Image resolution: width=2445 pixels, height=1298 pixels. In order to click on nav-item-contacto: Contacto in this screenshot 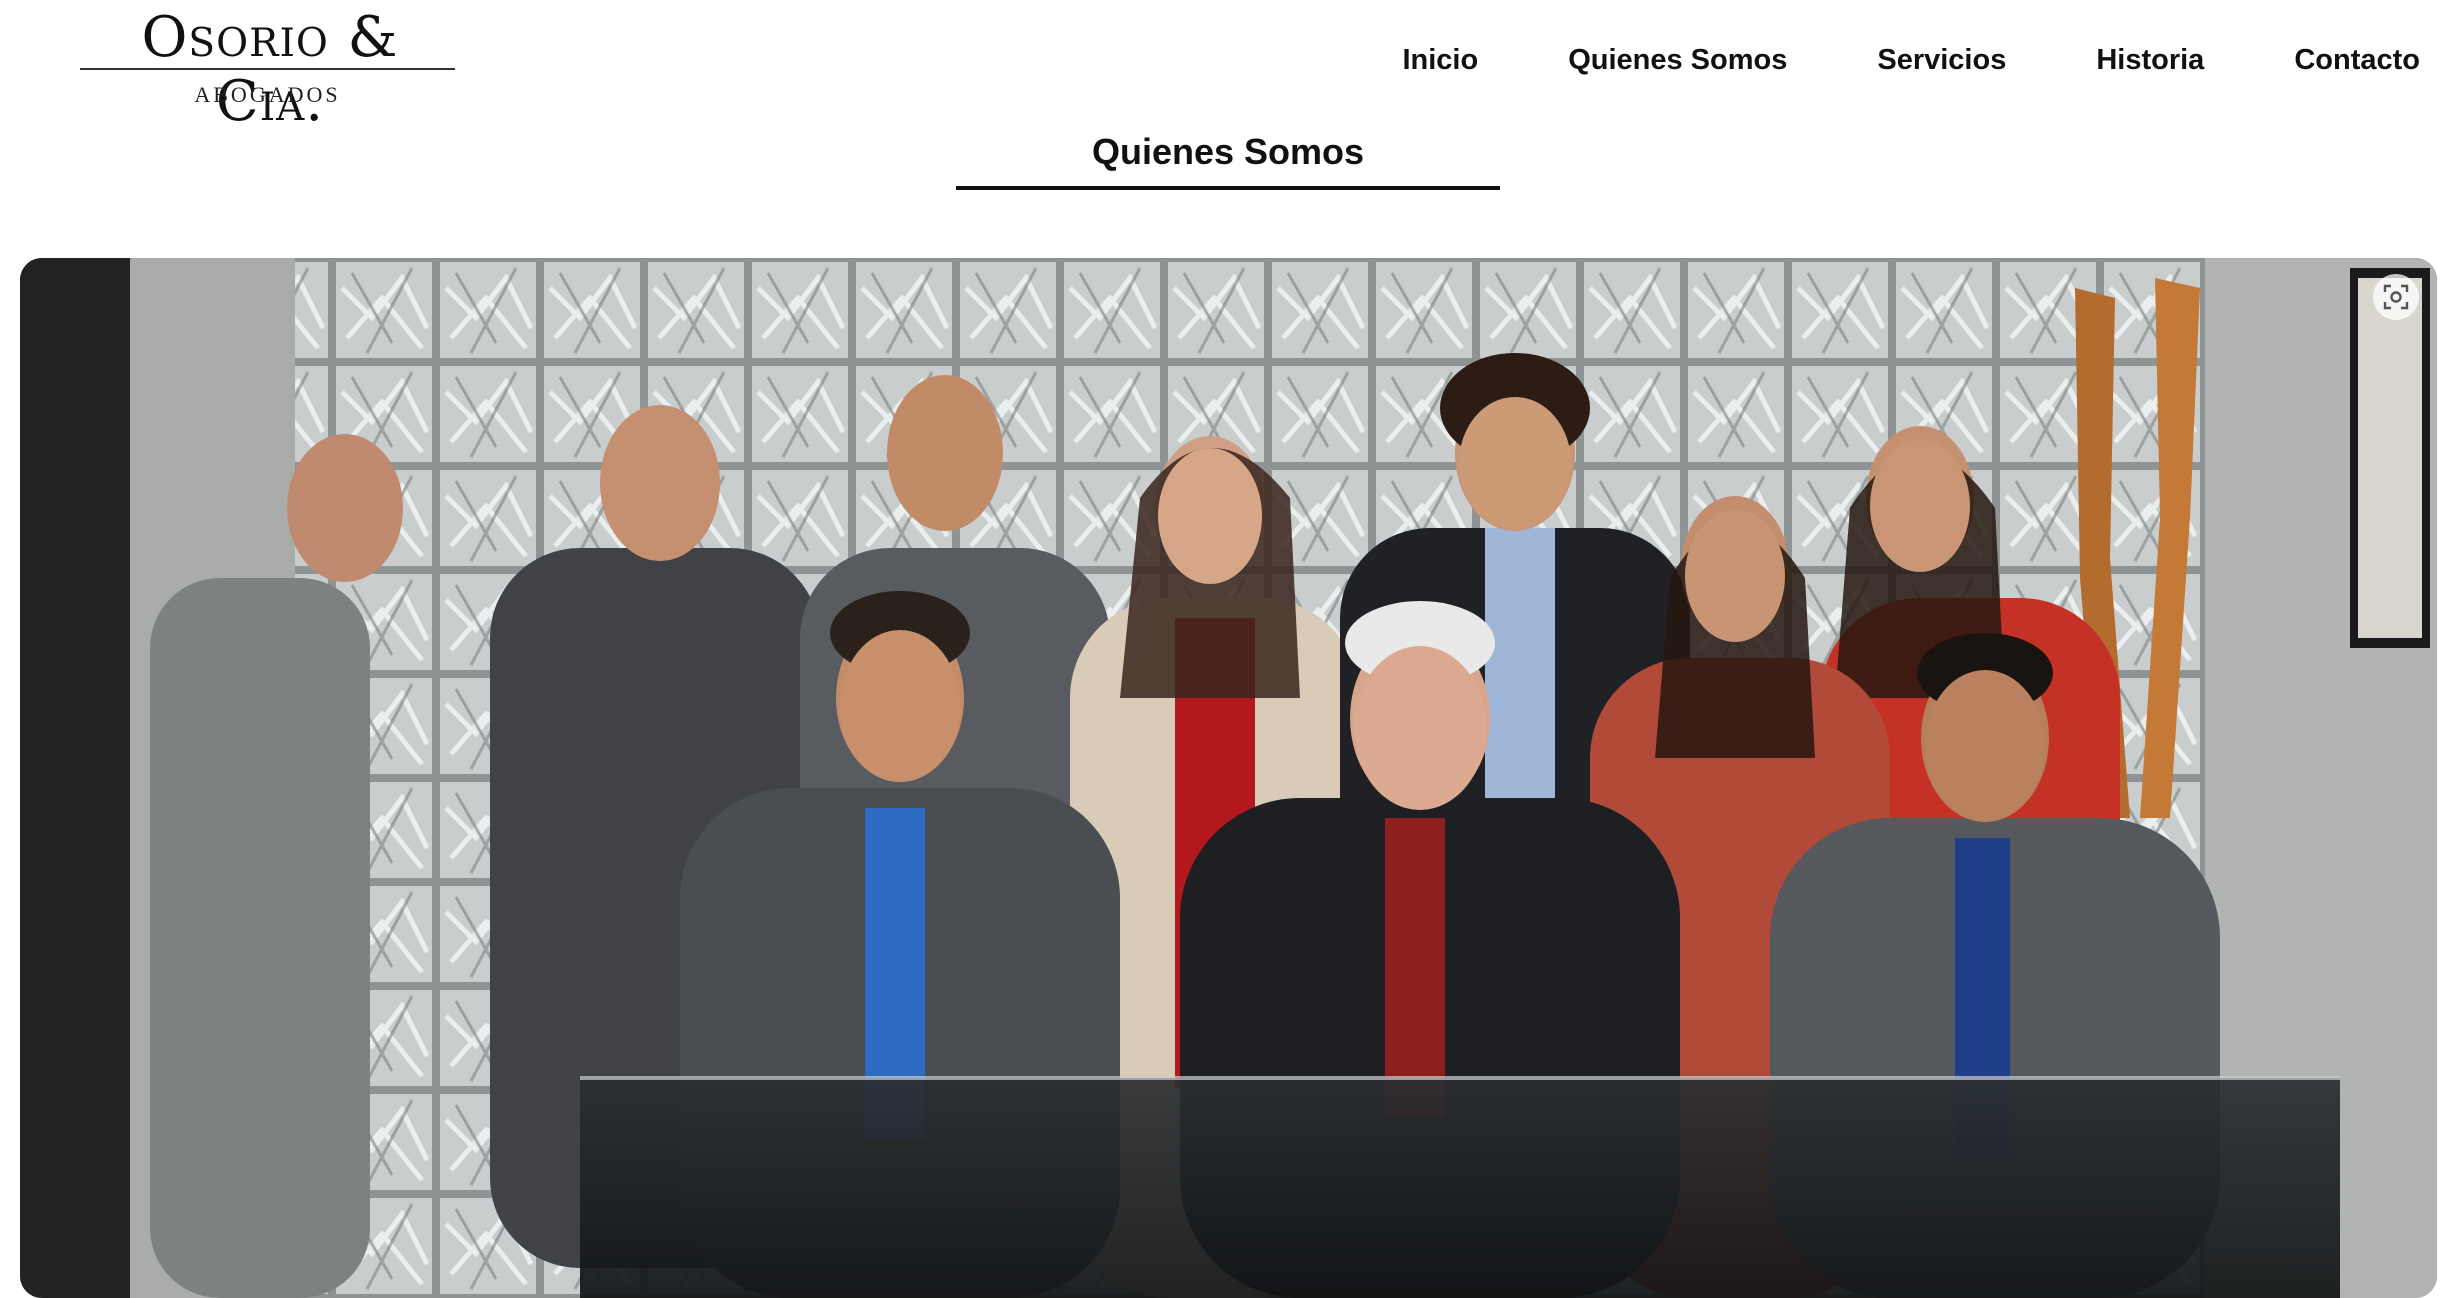, I will do `click(2357, 60)`.